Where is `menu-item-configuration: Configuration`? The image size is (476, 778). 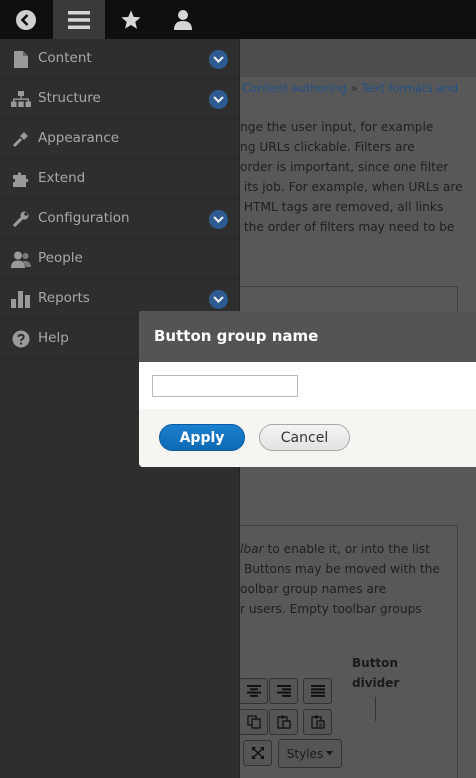
menu-item-configuration: Configuration is located at coordinates (120, 219).